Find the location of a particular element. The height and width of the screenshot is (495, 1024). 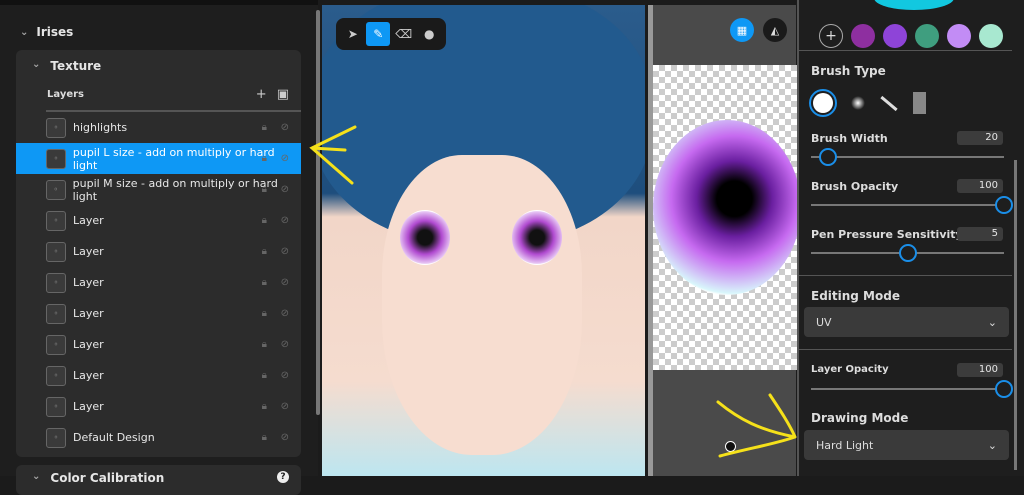

brush-texture is located at coordinates (919, 103).